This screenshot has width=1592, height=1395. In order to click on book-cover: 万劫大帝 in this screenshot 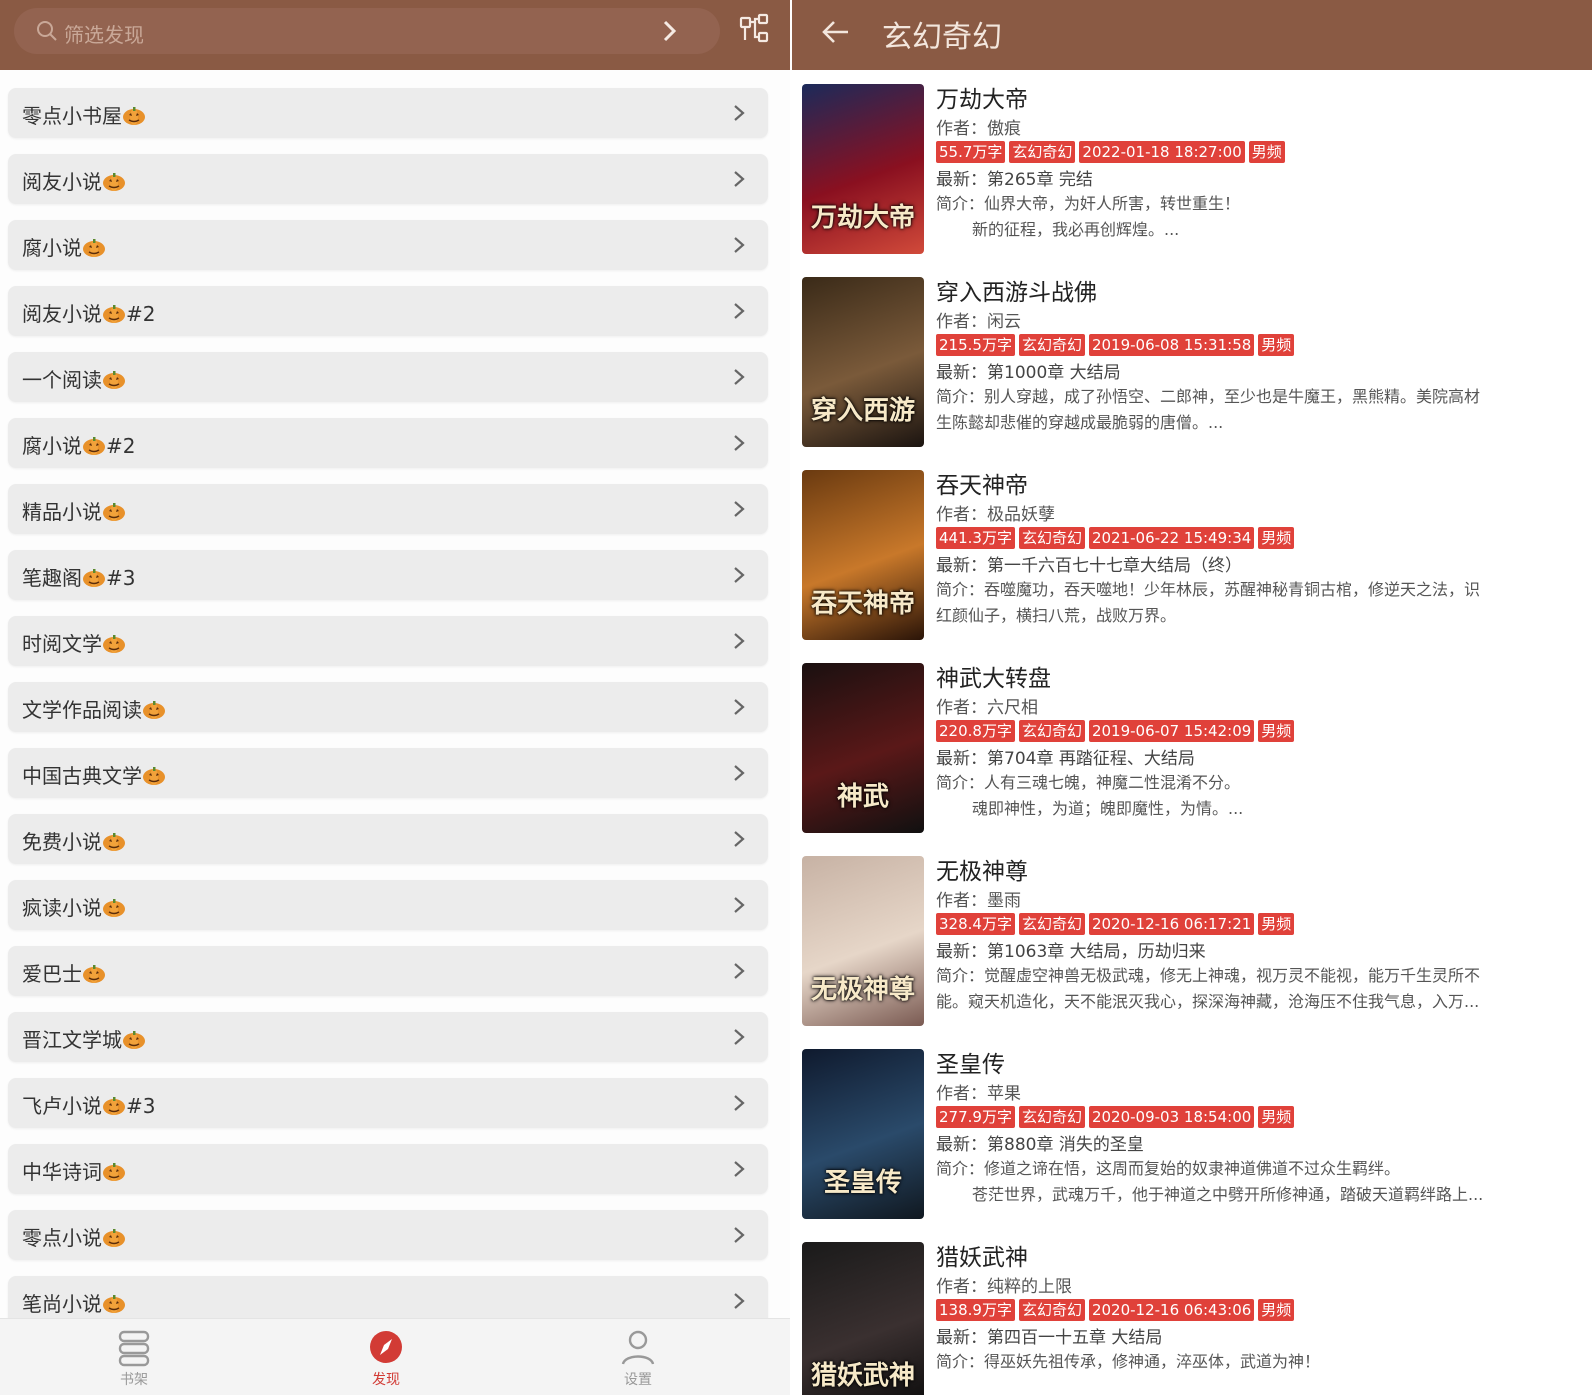, I will do `click(863, 169)`.